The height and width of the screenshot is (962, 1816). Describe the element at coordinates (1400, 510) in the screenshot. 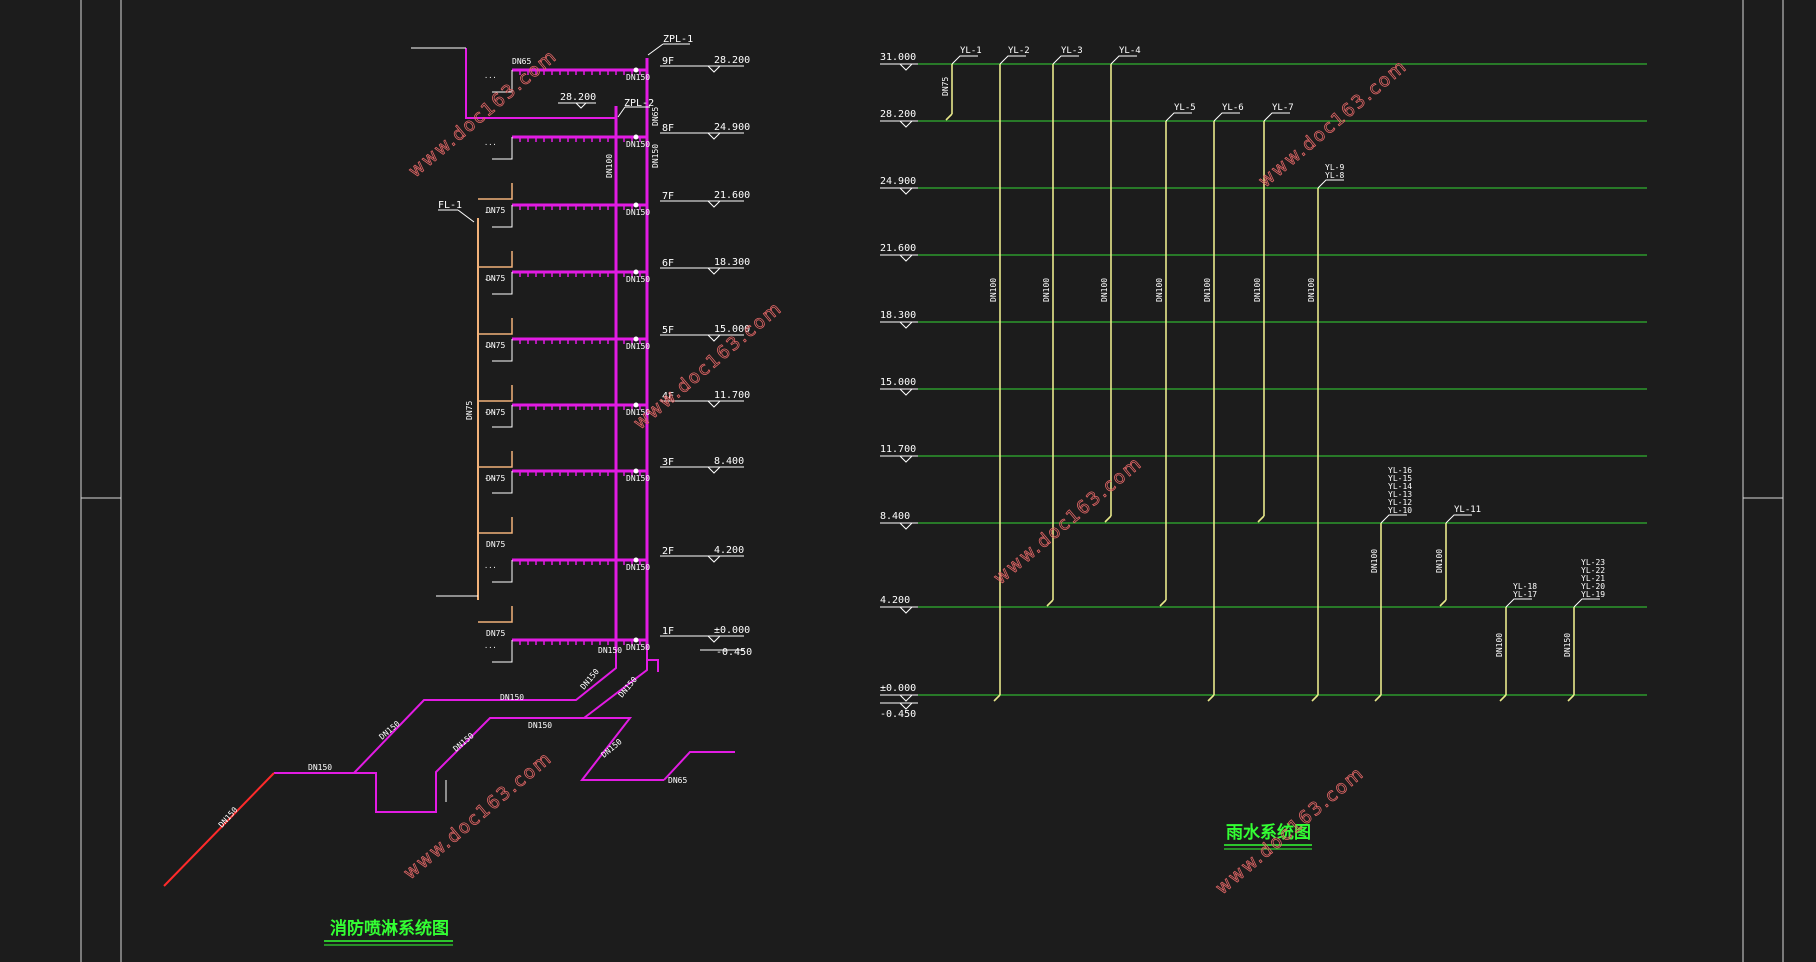

I see `pipe-tag-label: YL-10` at that location.